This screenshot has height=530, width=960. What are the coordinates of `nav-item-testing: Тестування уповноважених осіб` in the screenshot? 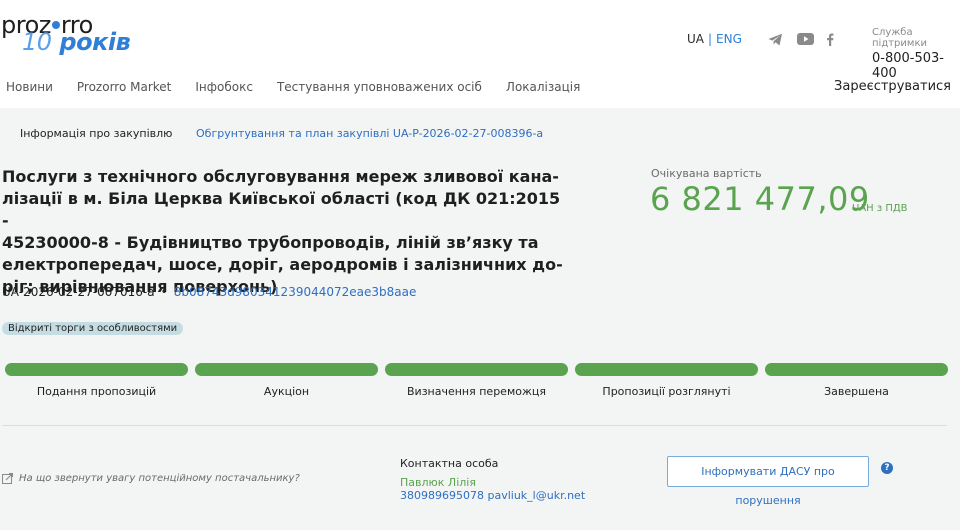 It's located at (379, 87).